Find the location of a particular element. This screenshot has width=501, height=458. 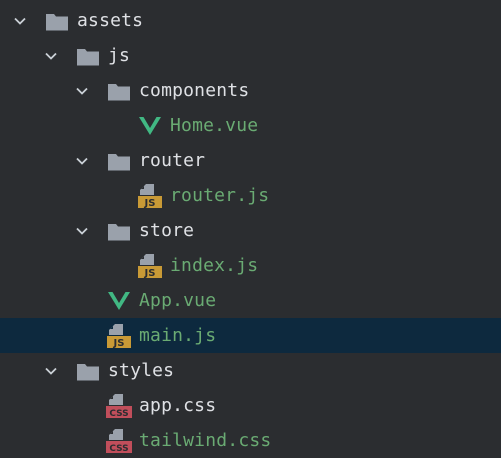

tree-item-js: js is located at coordinates (250, 55).